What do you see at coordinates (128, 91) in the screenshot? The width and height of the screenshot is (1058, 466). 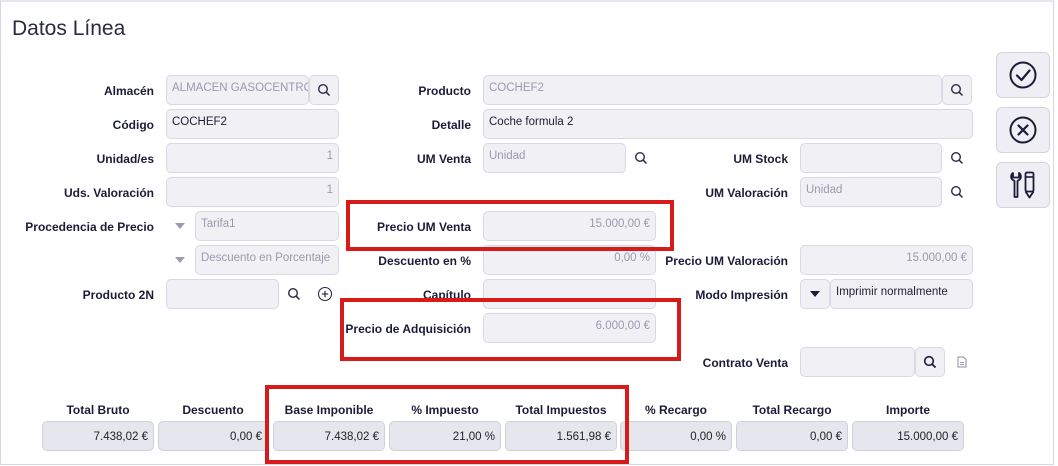 I see `label-almacen: Almacén` at bounding box center [128, 91].